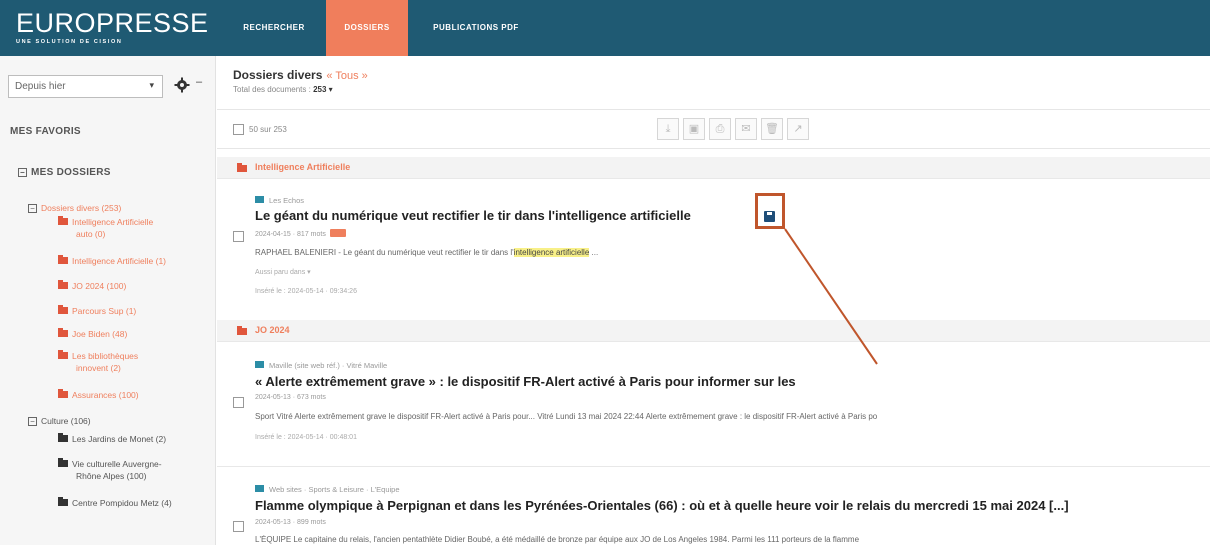 This screenshot has height=545, width=1210. I want to click on tree-item-vie-culturelle: Vie culturelle Auvergne-, so click(110, 464).